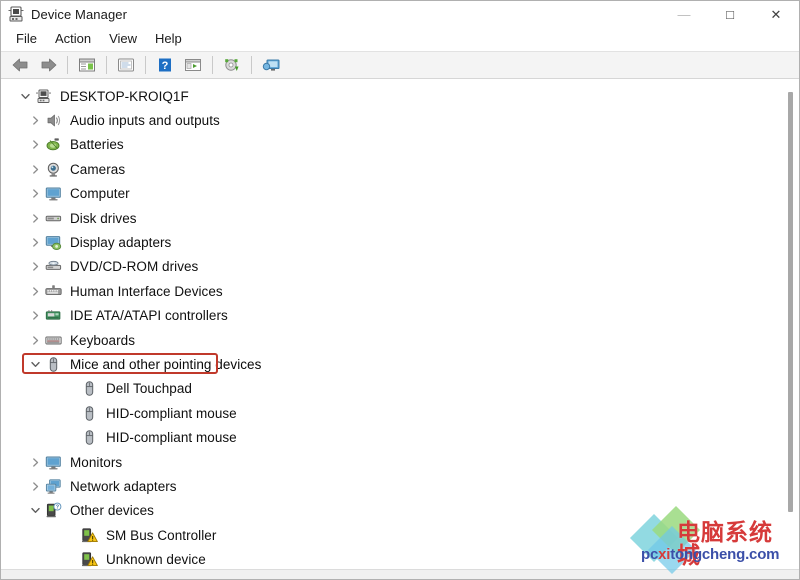 This screenshot has height=580, width=800. I want to click on show-hide-console-tree-icon, so click(87, 65).